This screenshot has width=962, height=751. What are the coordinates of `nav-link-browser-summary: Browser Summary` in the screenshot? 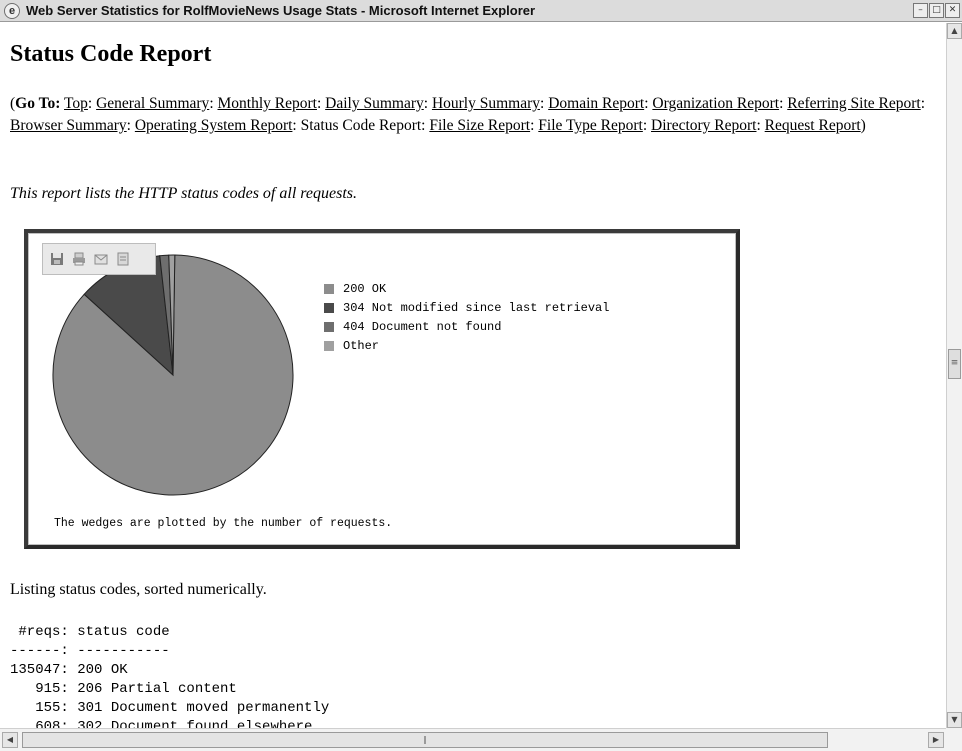 It's located at (68, 125).